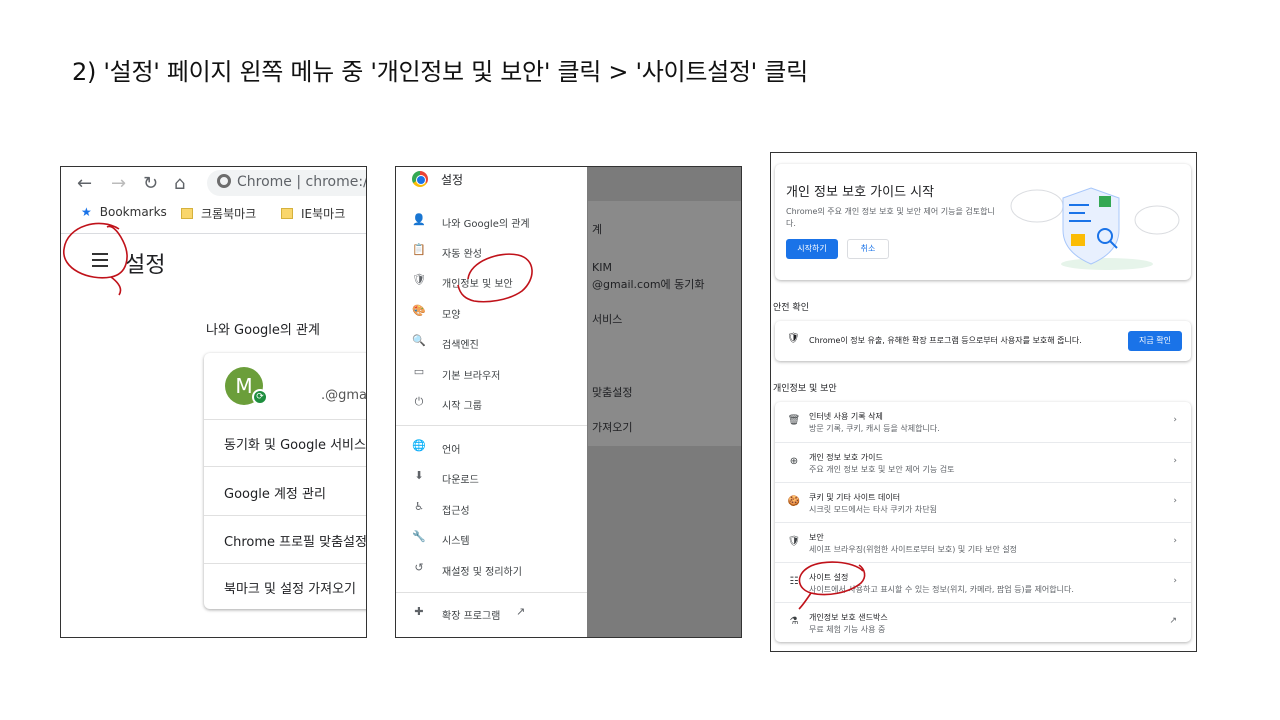 The height and width of the screenshot is (720, 1280). I want to click on section-title: 나와 Google의 관계, so click(263, 330).